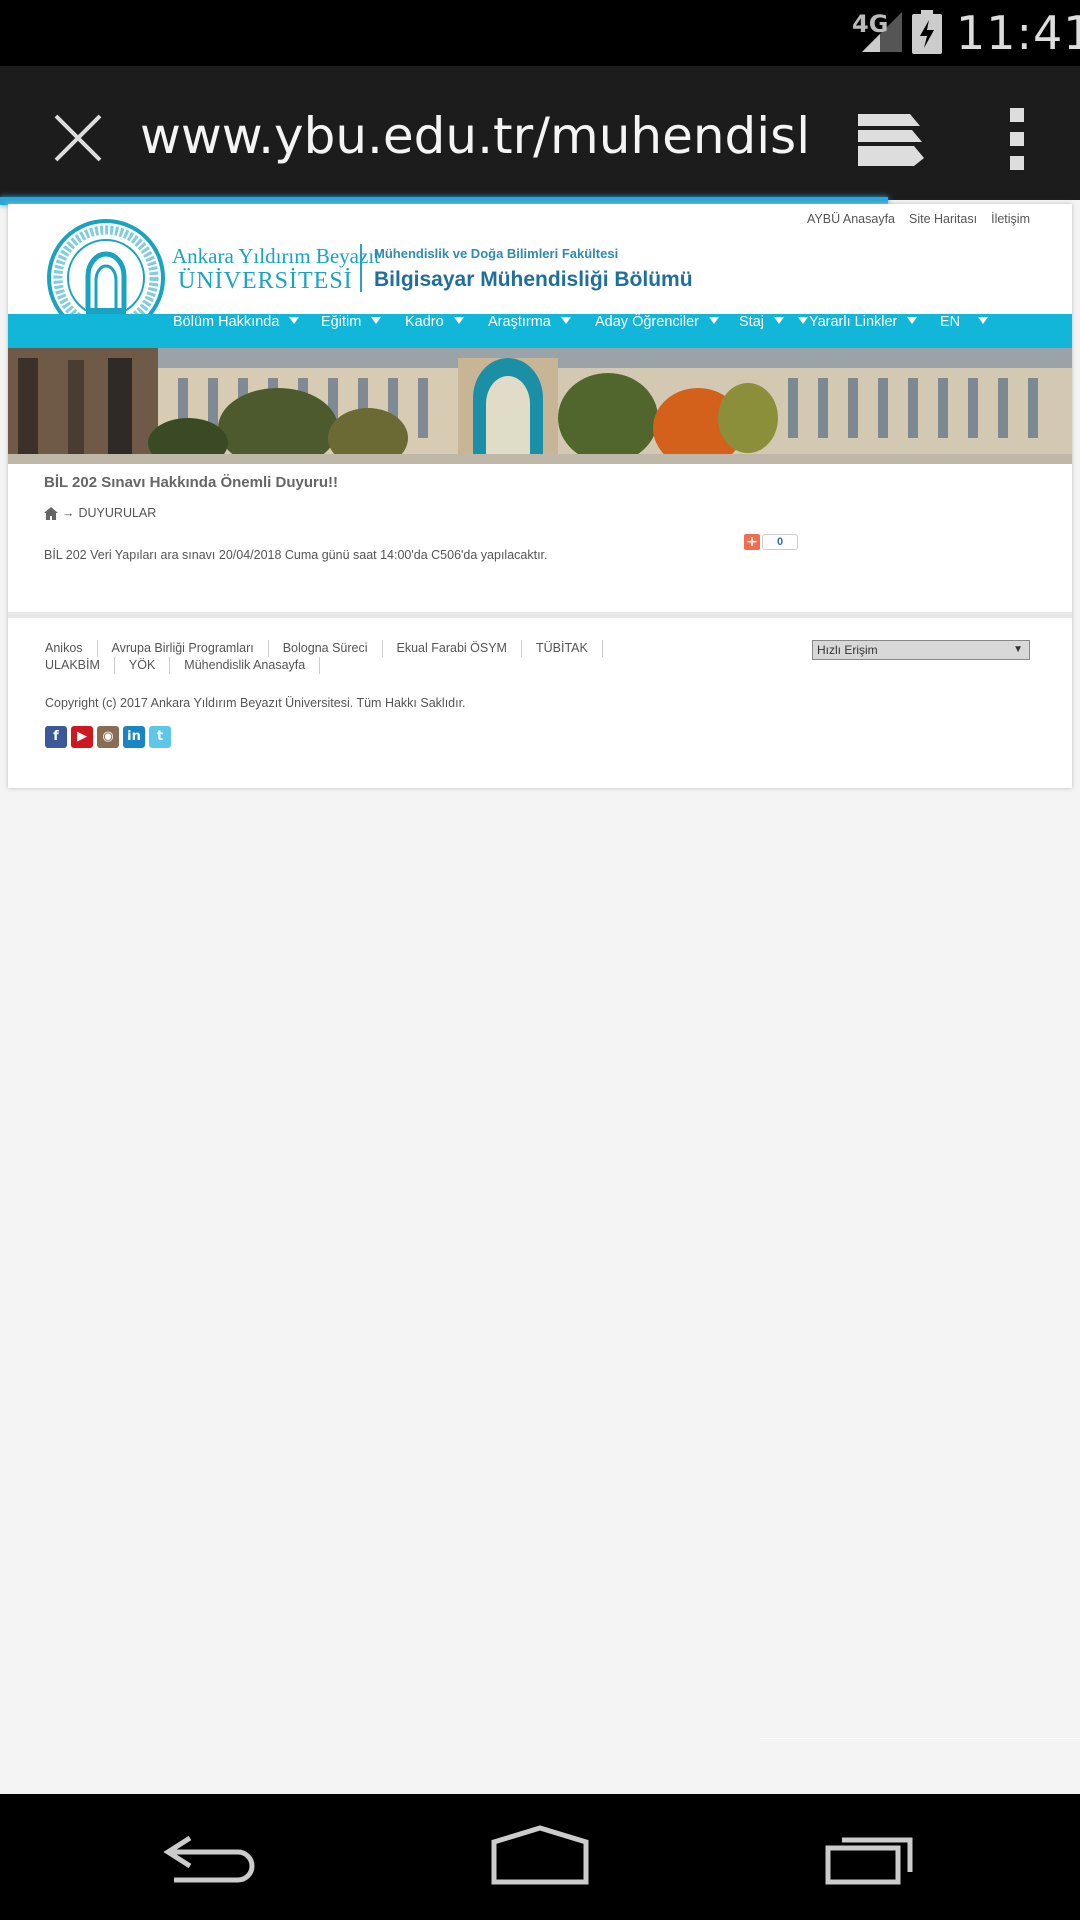 This screenshot has height=1920, width=1080. Describe the element at coordinates (361, 268) in the screenshot. I see `header-divider` at that location.